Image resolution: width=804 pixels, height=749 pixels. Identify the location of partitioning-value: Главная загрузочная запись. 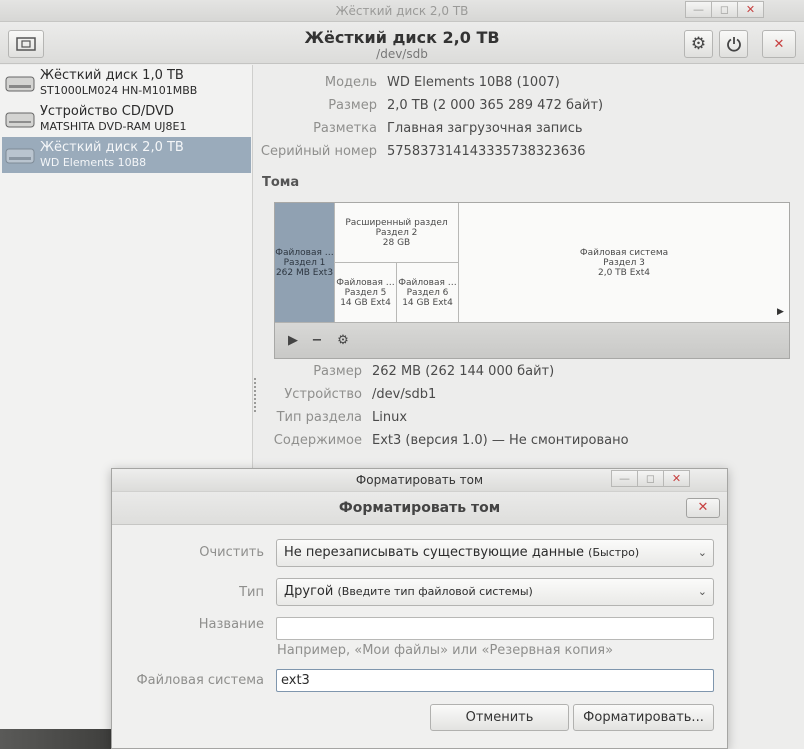
(485, 128).